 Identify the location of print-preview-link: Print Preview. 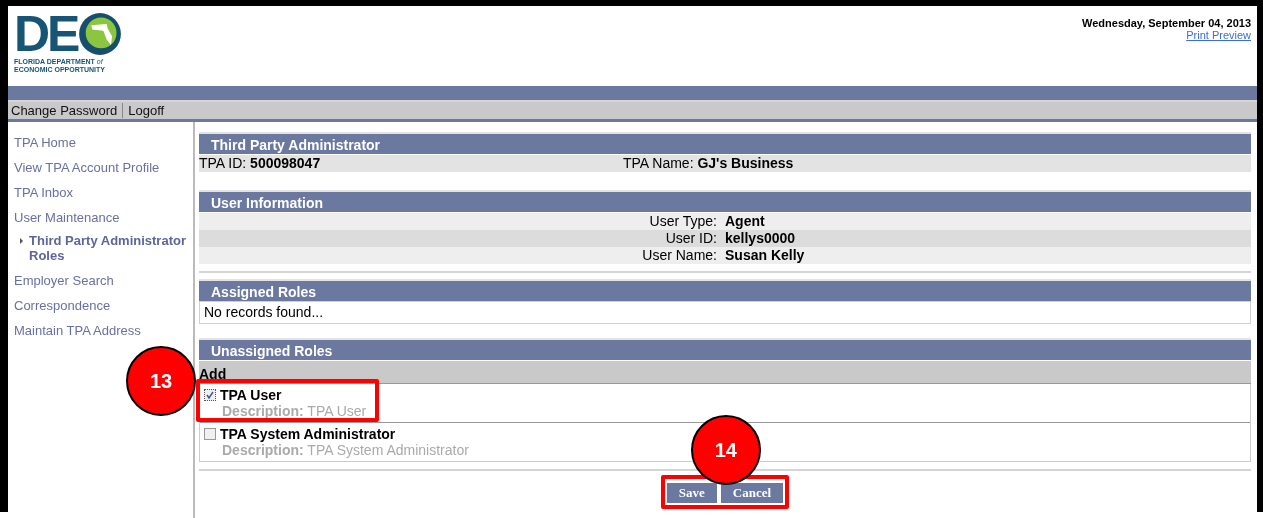
(1166, 35).